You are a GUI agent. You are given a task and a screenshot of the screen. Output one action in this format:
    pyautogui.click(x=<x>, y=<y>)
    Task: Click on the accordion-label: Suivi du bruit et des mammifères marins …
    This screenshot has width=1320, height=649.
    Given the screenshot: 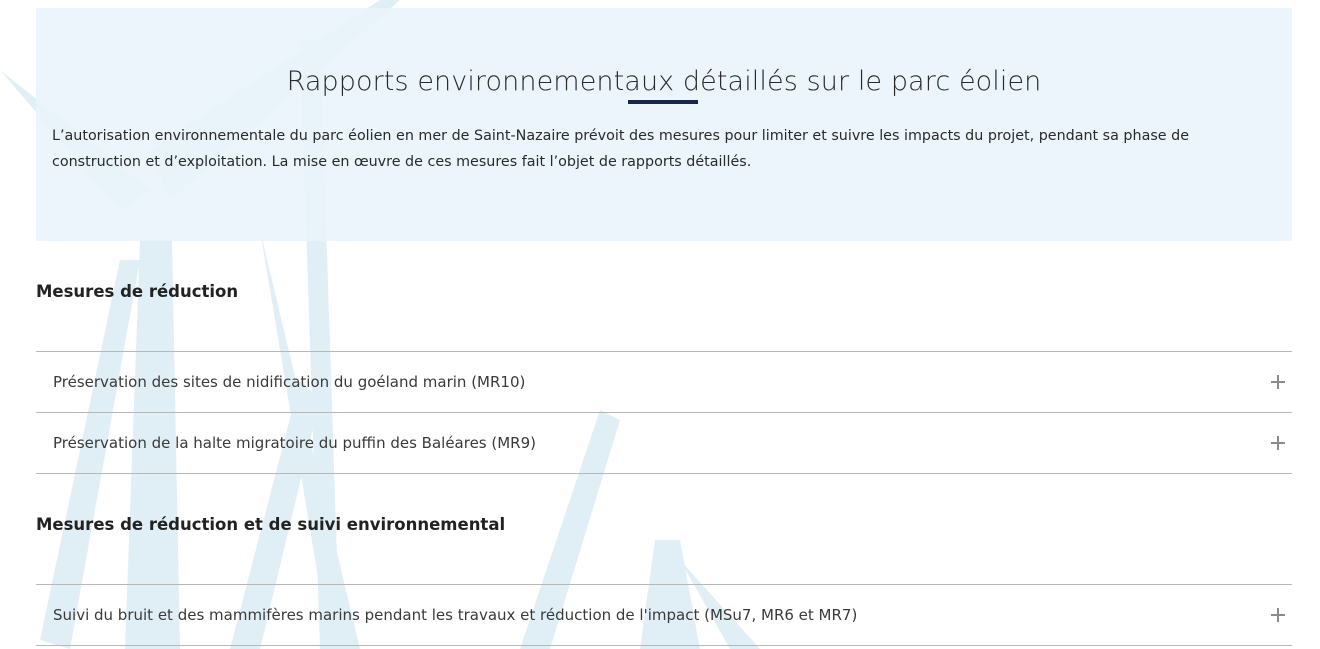 What is the action you would take?
    pyautogui.click(x=455, y=615)
    